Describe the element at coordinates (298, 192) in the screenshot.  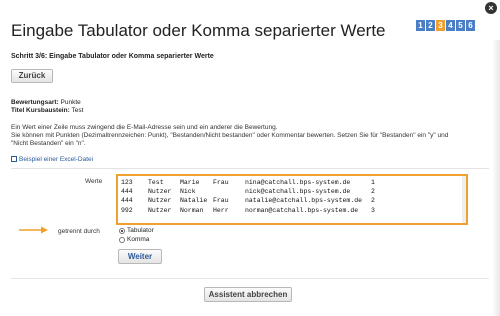
I see `cell: nick@catchall.bps-system.de` at that location.